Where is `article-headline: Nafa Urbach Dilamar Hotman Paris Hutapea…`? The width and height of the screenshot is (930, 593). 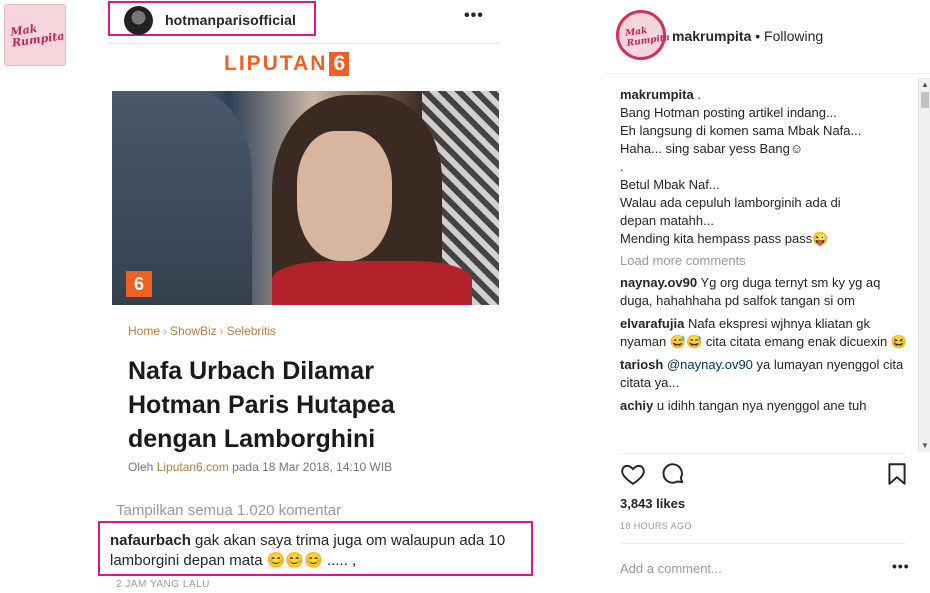
article-headline: Nafa Urbach Dilamar Hotman Paris Hutapea… is located at coordinates (261, 405).